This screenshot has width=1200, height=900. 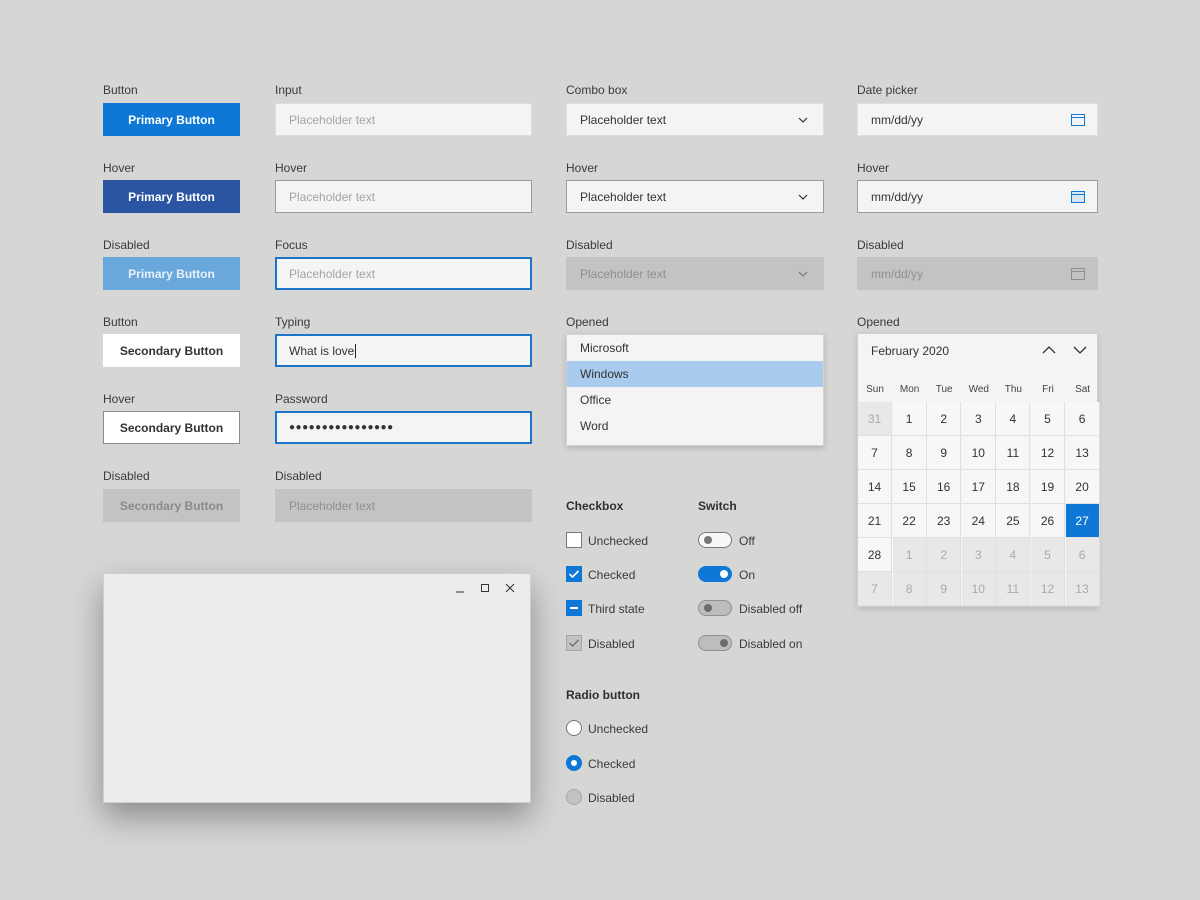 What do you see at coordinates (875, 521) in the screenshot?
I see `calendar-day: 21` at bounding box center [875, 521].